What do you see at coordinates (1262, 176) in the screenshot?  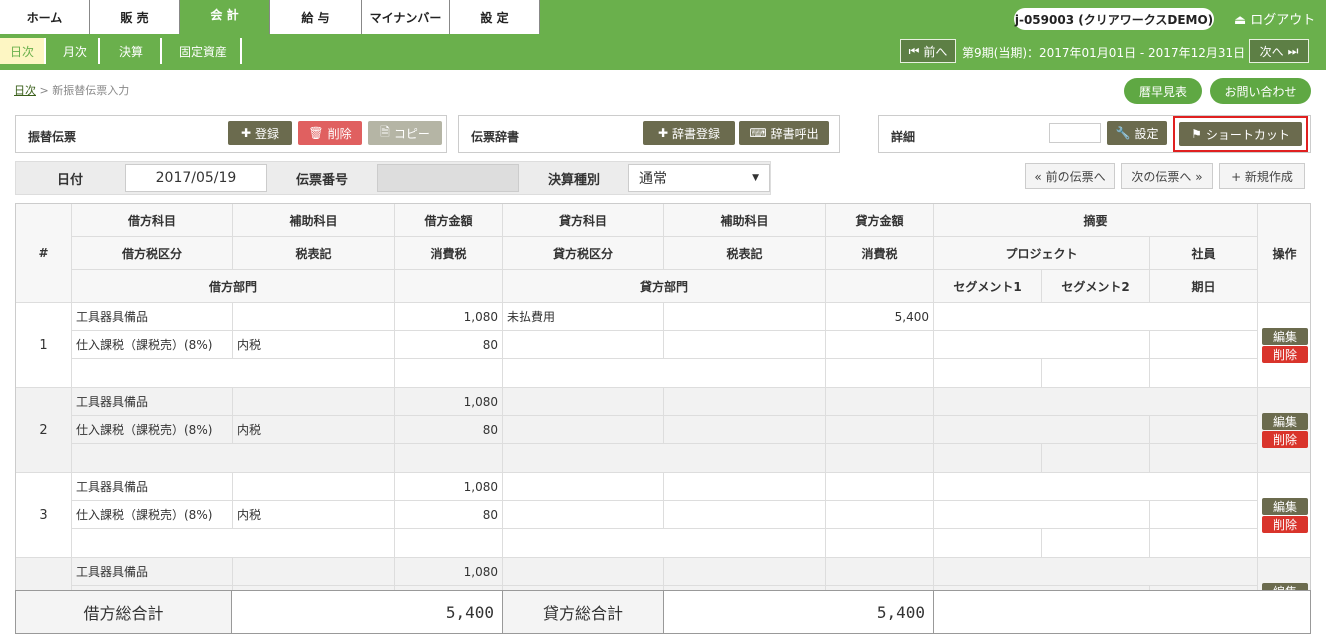 I see `new-voucher-button: + 新規作成` at bounding box center [1262, 176].